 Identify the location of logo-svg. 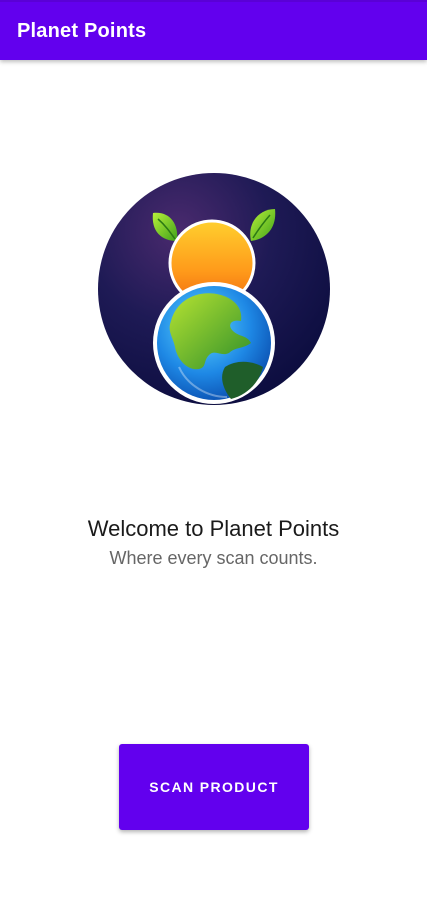
(214, 289).